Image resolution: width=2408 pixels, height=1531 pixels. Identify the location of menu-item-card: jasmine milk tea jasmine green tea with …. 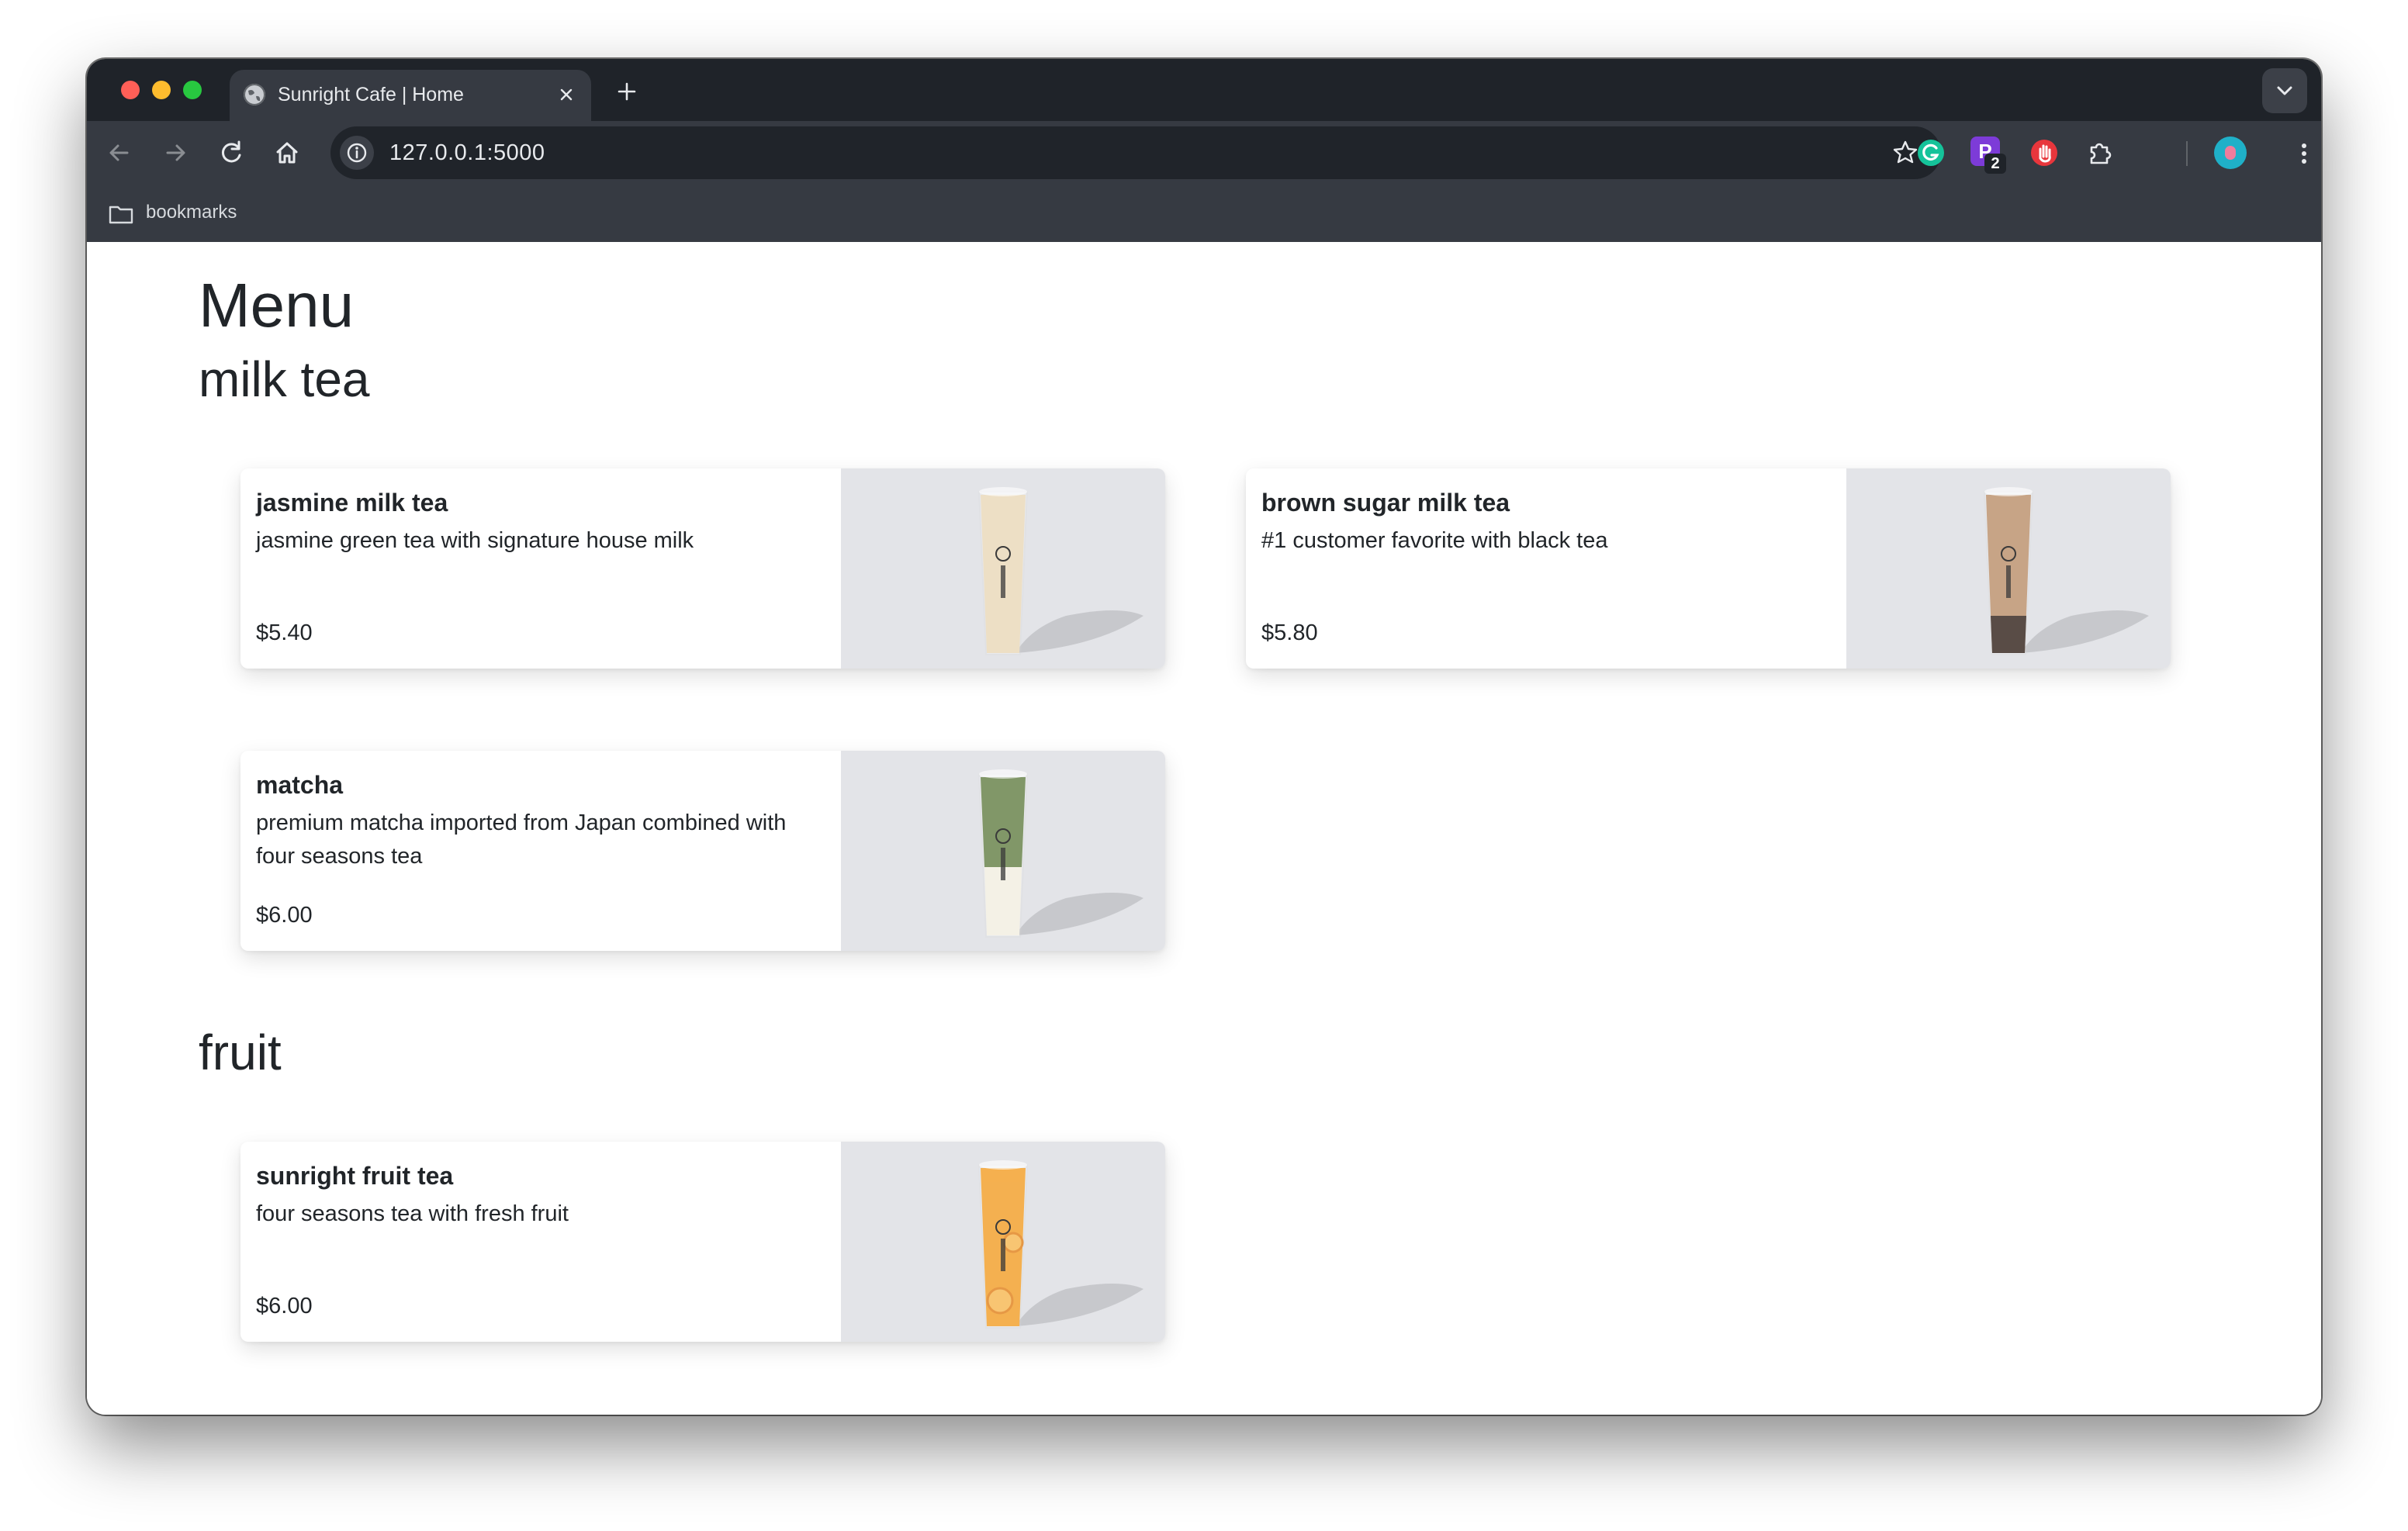
(702, 568).